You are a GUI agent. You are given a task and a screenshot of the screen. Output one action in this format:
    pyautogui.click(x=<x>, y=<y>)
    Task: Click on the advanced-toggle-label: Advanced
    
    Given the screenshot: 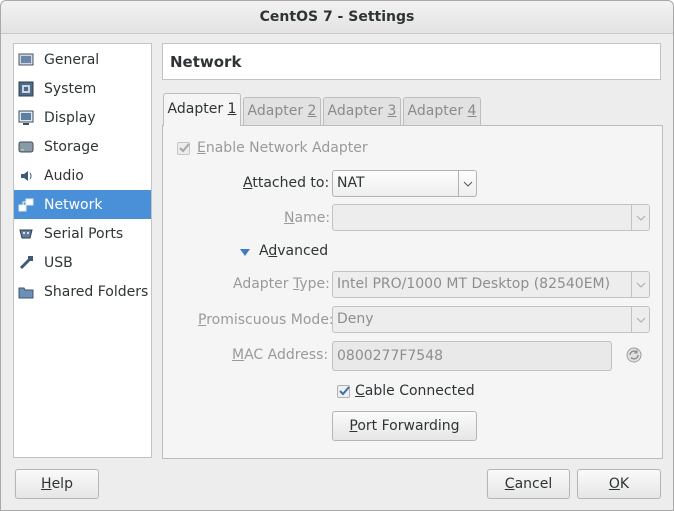 What is the action you would take?
    pyautogui.click(x=293, y=251)
    